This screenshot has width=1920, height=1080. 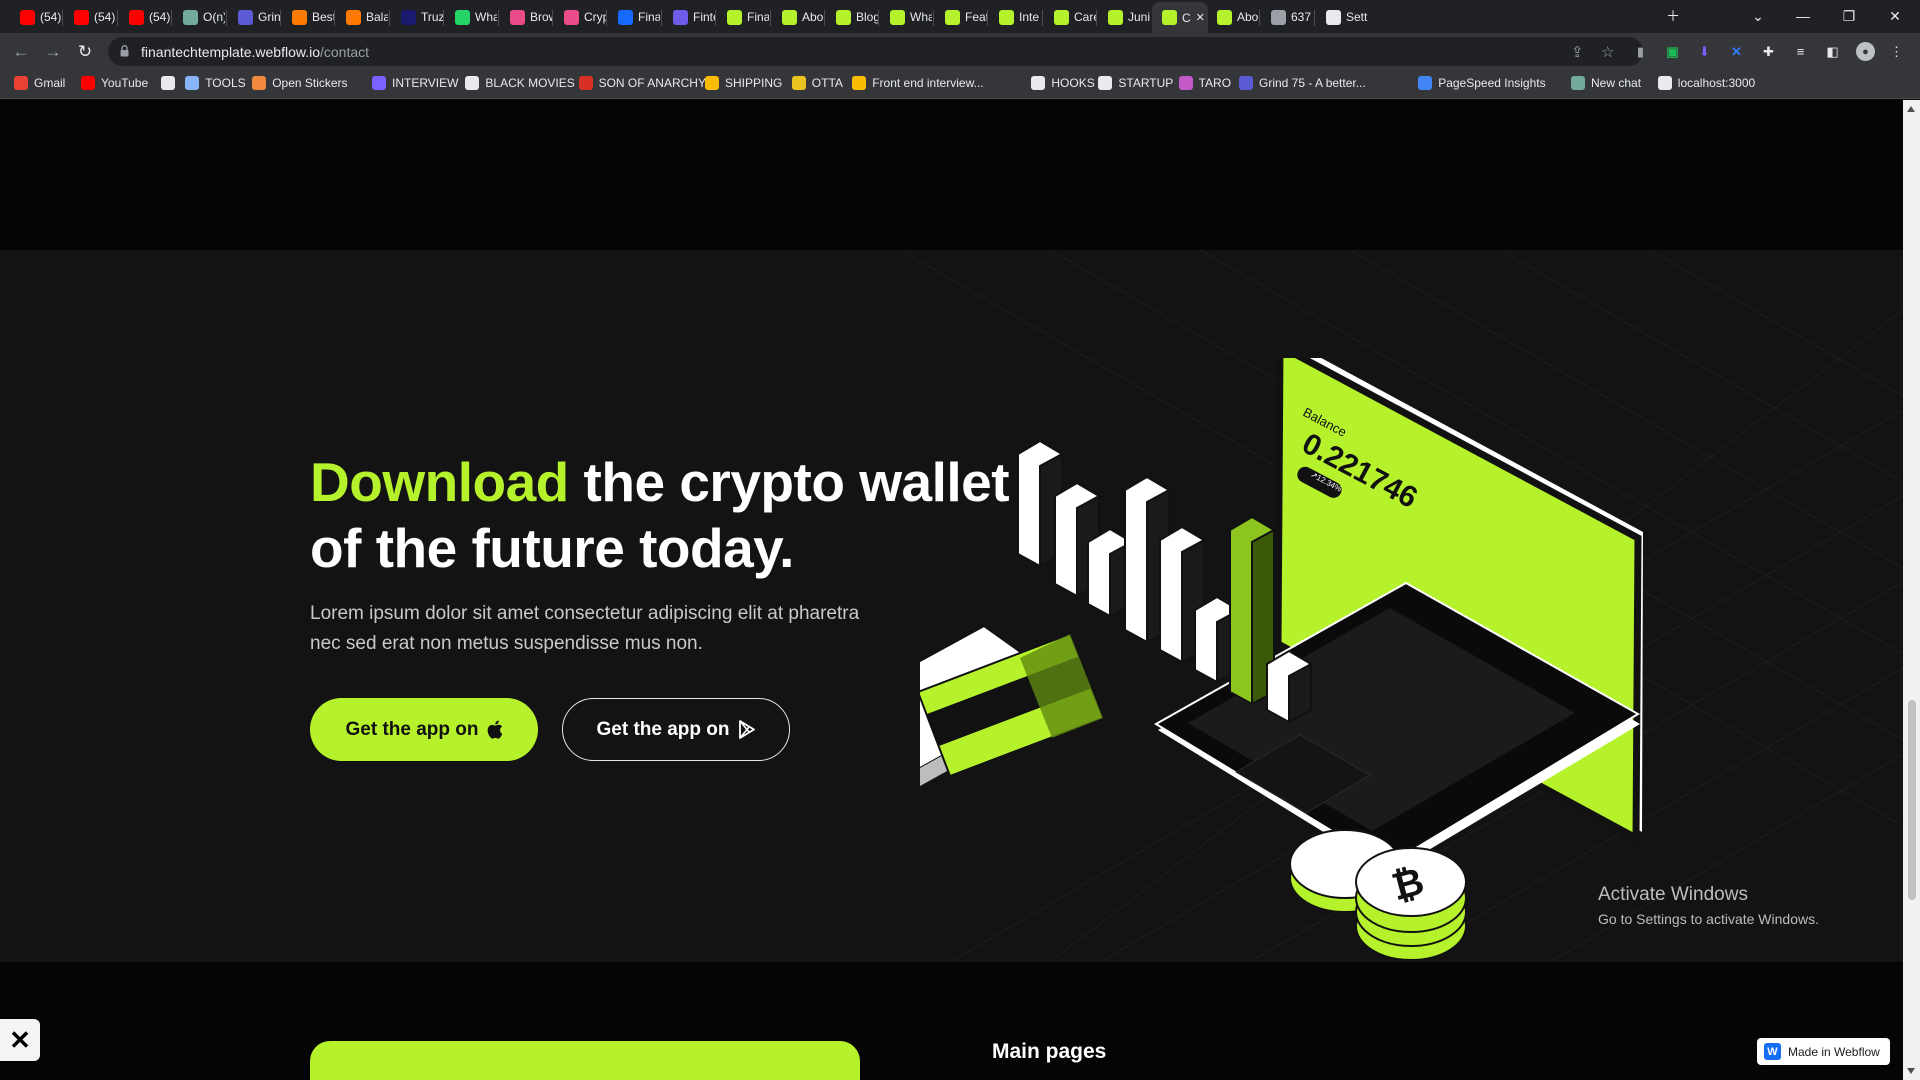 I want to click on plus-icon: ＋, so click(x=1673, y=16).